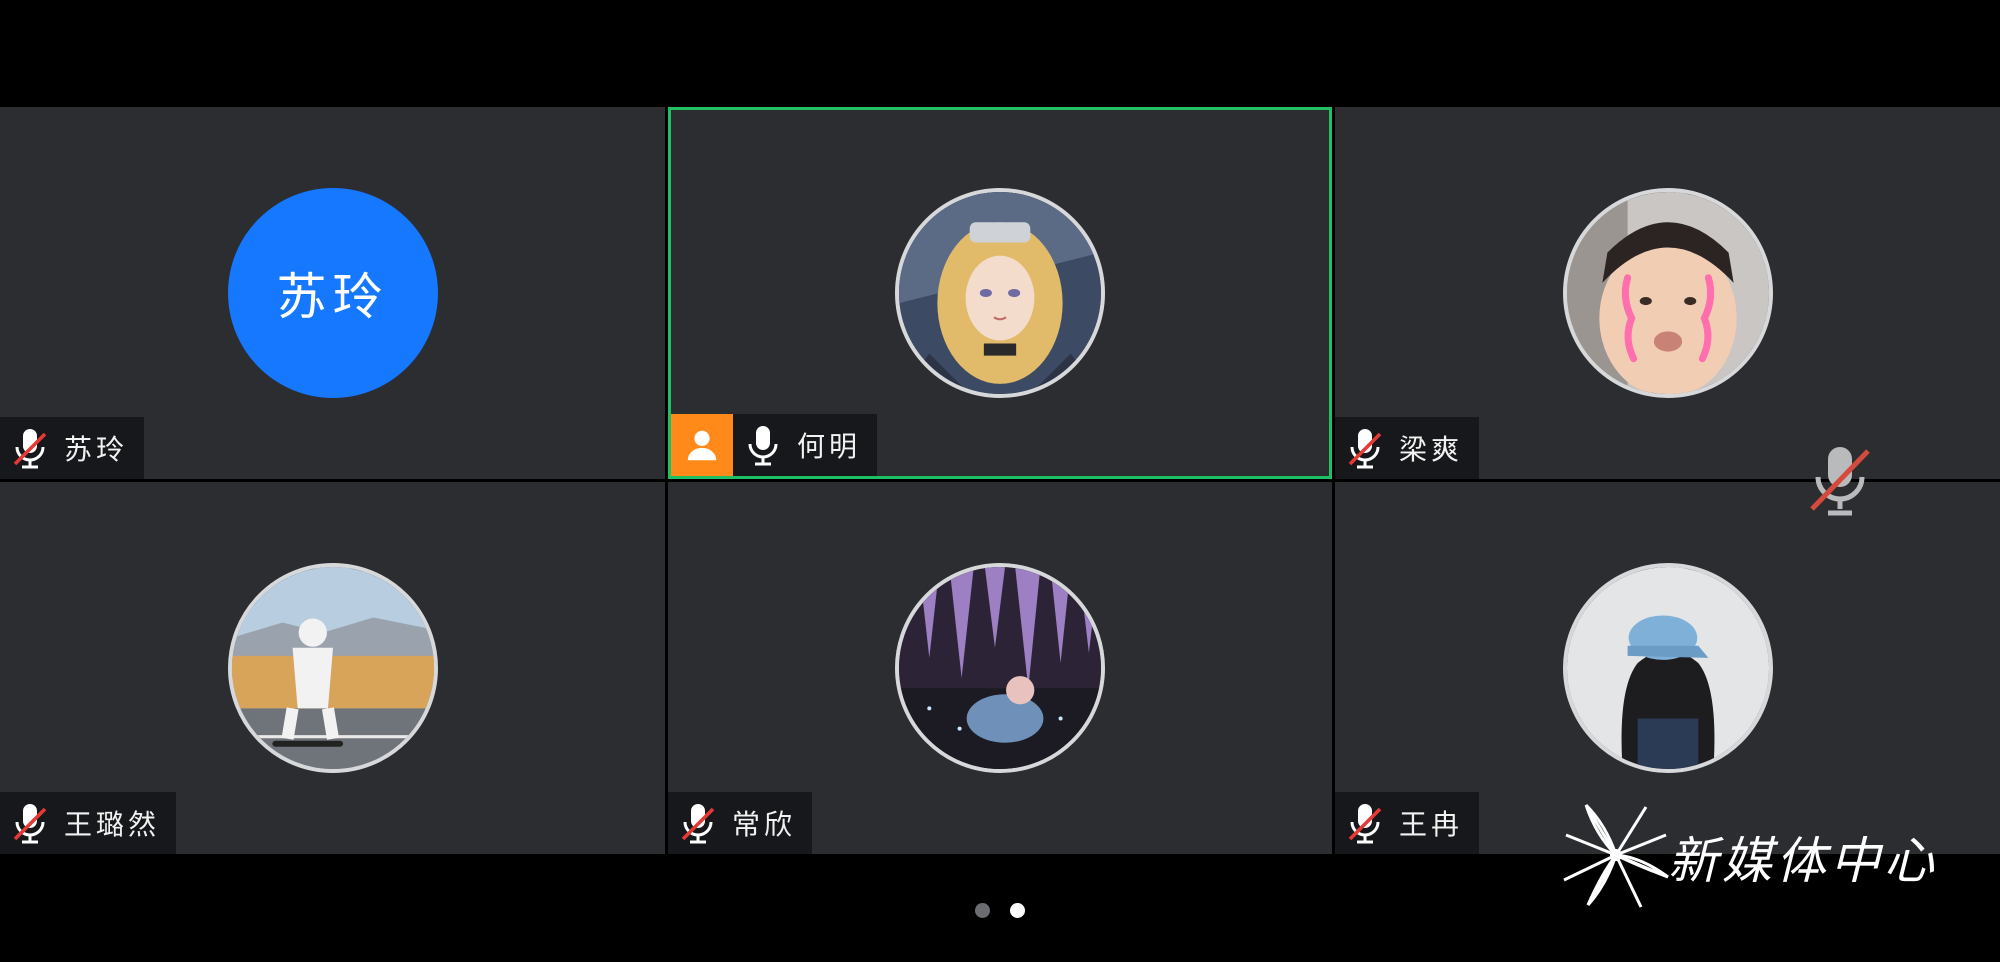 The height and width of the screenshot is (962, 2000). What do you see at coordinates (764, 824) in the screenshot?
I see `participant-name: 常欣` at bounding box center [764, 824].